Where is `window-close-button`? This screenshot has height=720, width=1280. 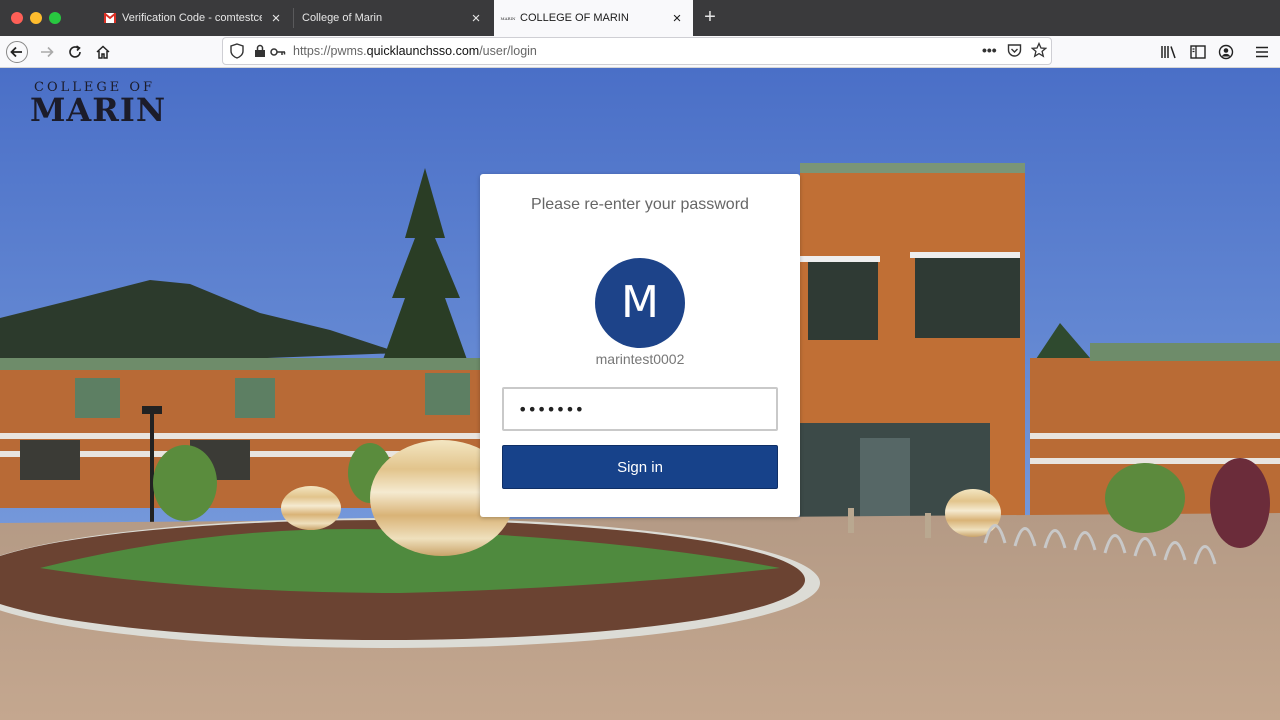 window-close-button is located at coordinates (17, 18).